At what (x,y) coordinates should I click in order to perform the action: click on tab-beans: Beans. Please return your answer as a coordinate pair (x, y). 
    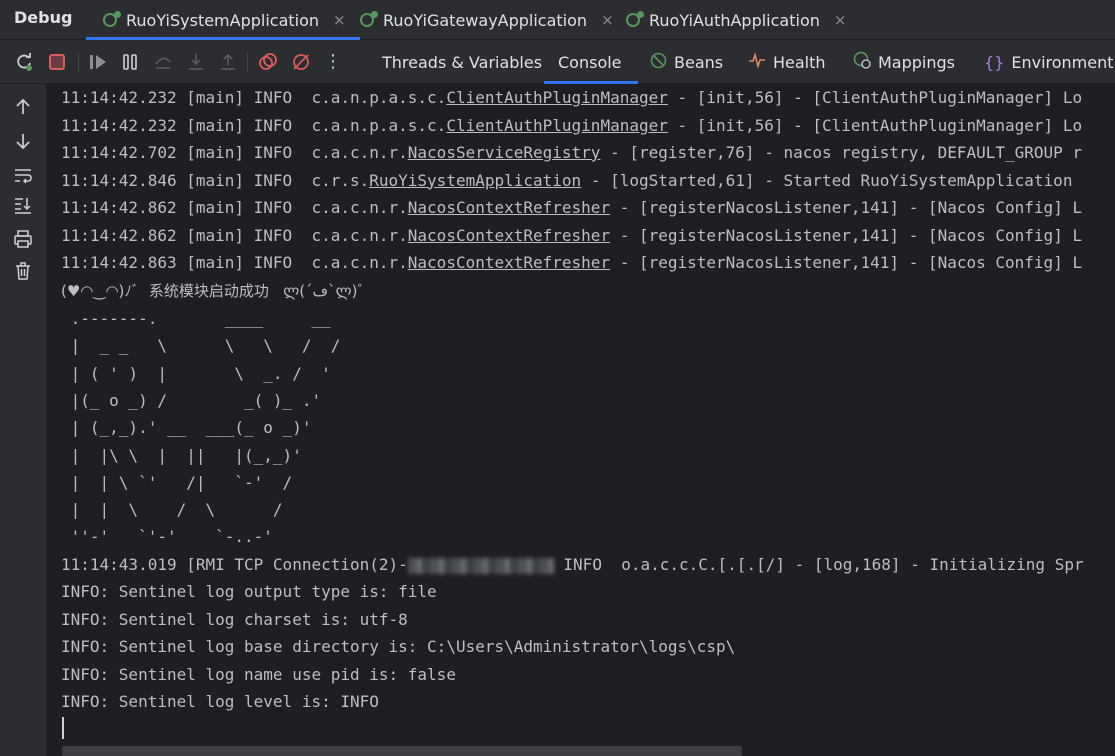
    Looking at the image, I should click on (686, 62).